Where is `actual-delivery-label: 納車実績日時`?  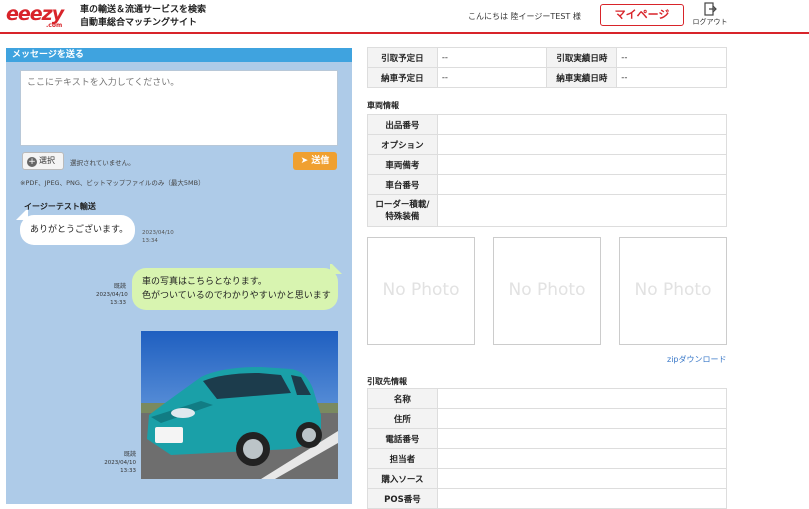
actual-delivery-label: 納車実績日時 is located at coordinates (582, 77).